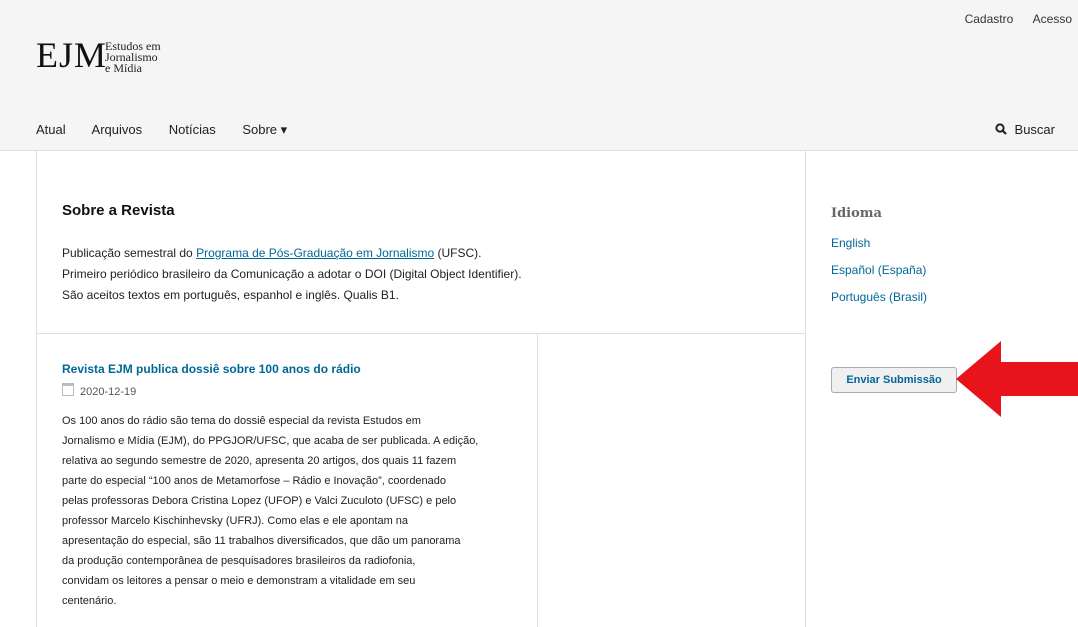 The image size is (1078, 627). Describe the element at coordinates (878, 270) in the screenshot. I see `language-espanol-link: Español (España)` at that location.